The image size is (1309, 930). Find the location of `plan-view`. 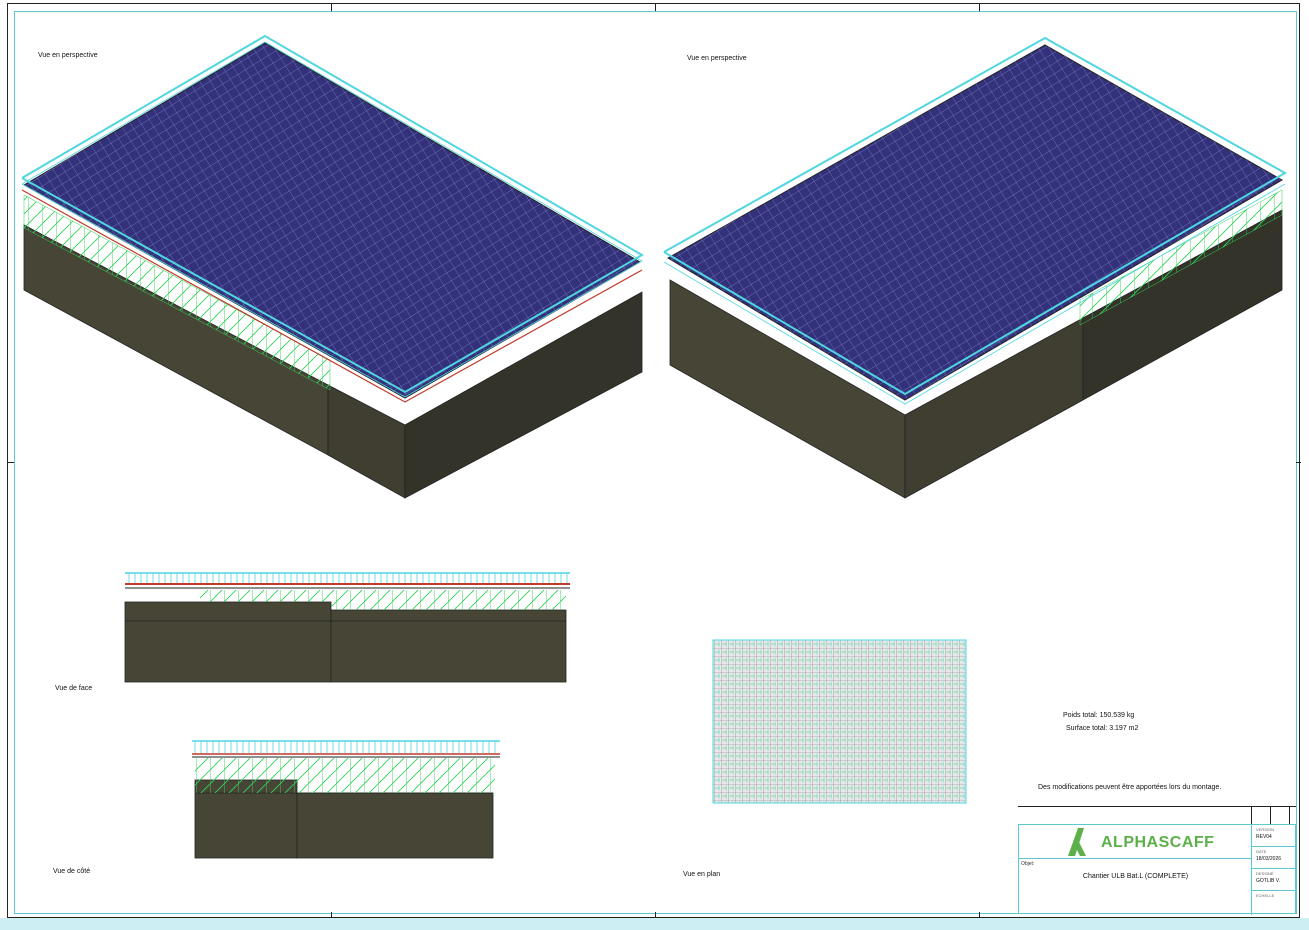

plan-view is located at coordinates (839, 721).